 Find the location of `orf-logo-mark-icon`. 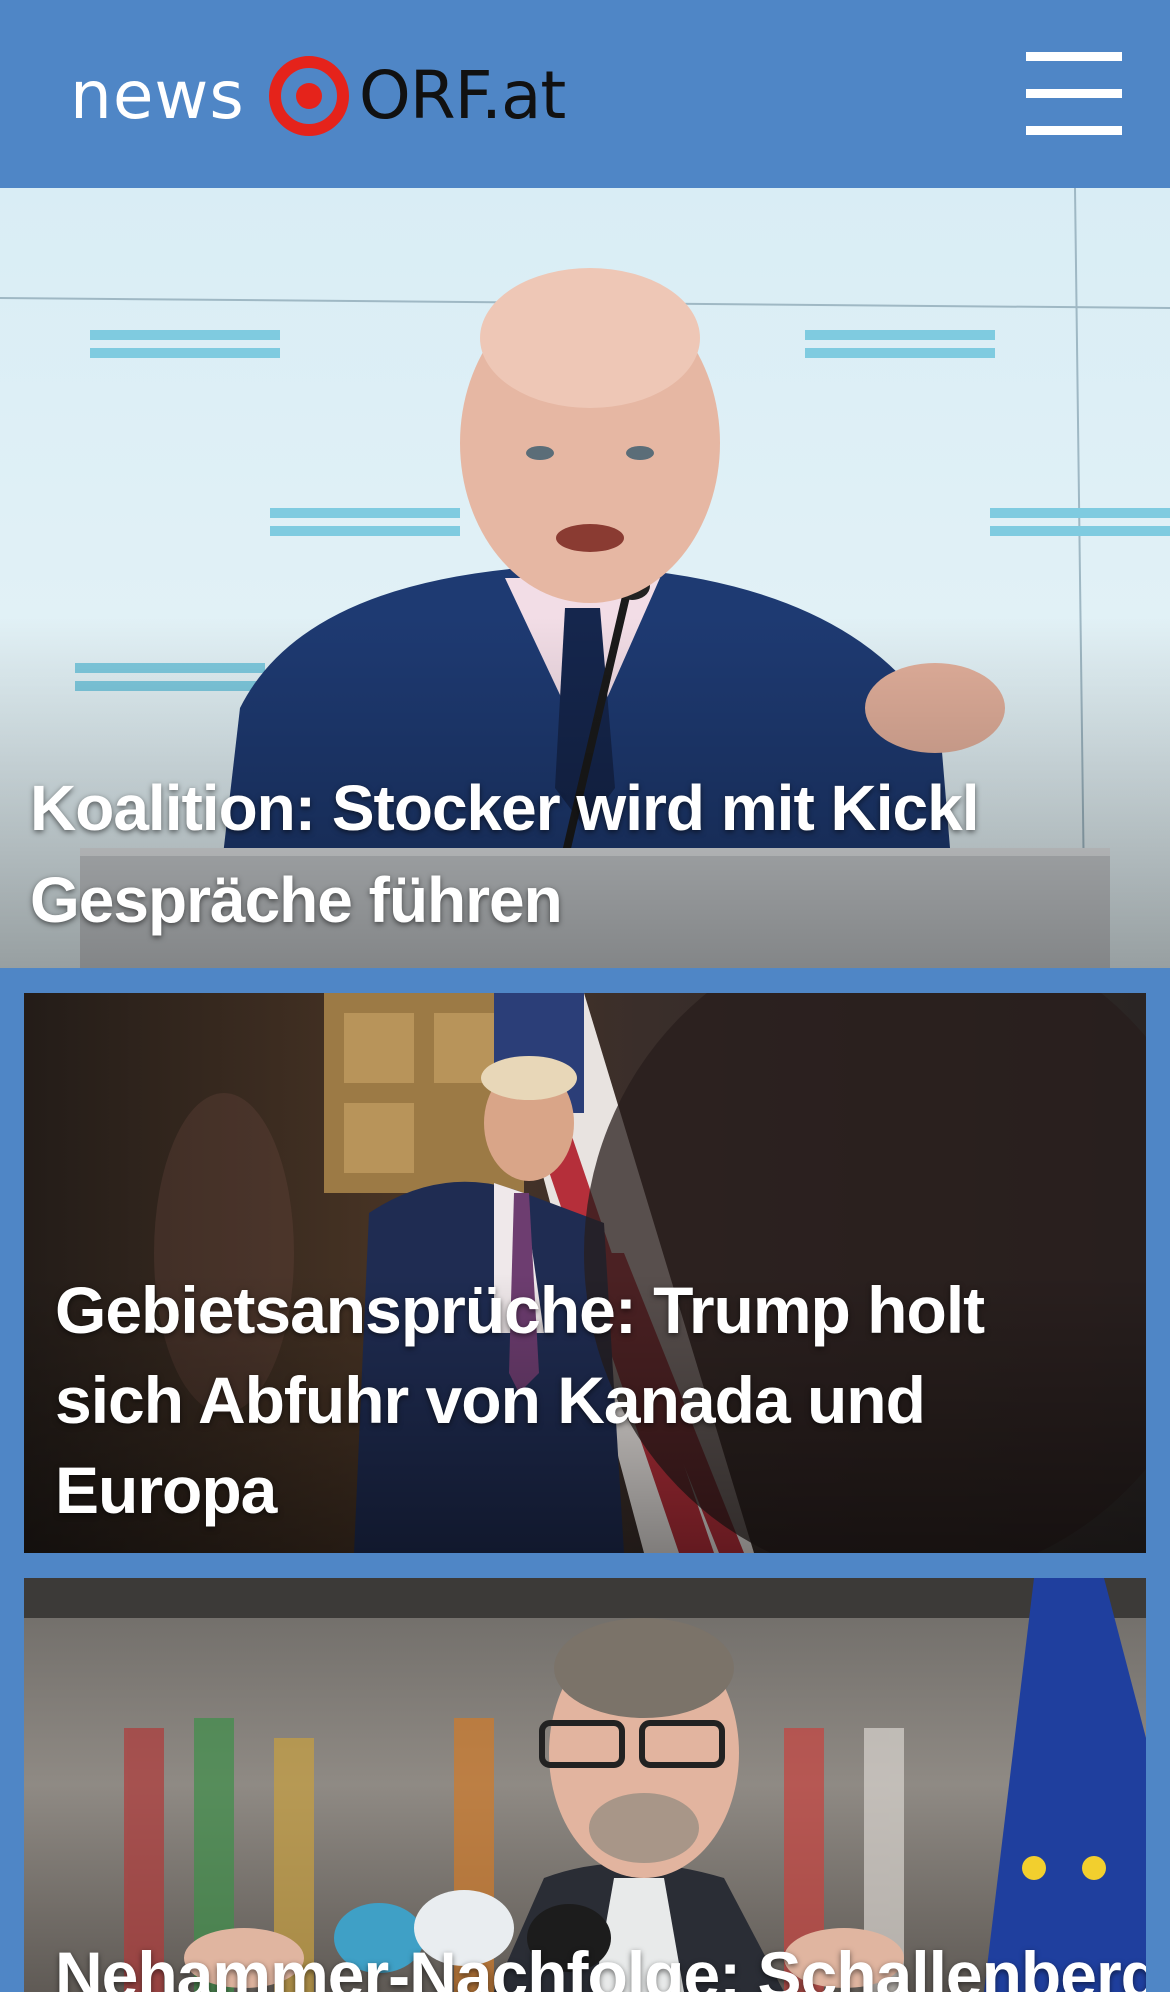

orf-logo-mark-icon is located at coordinates (308, 96).